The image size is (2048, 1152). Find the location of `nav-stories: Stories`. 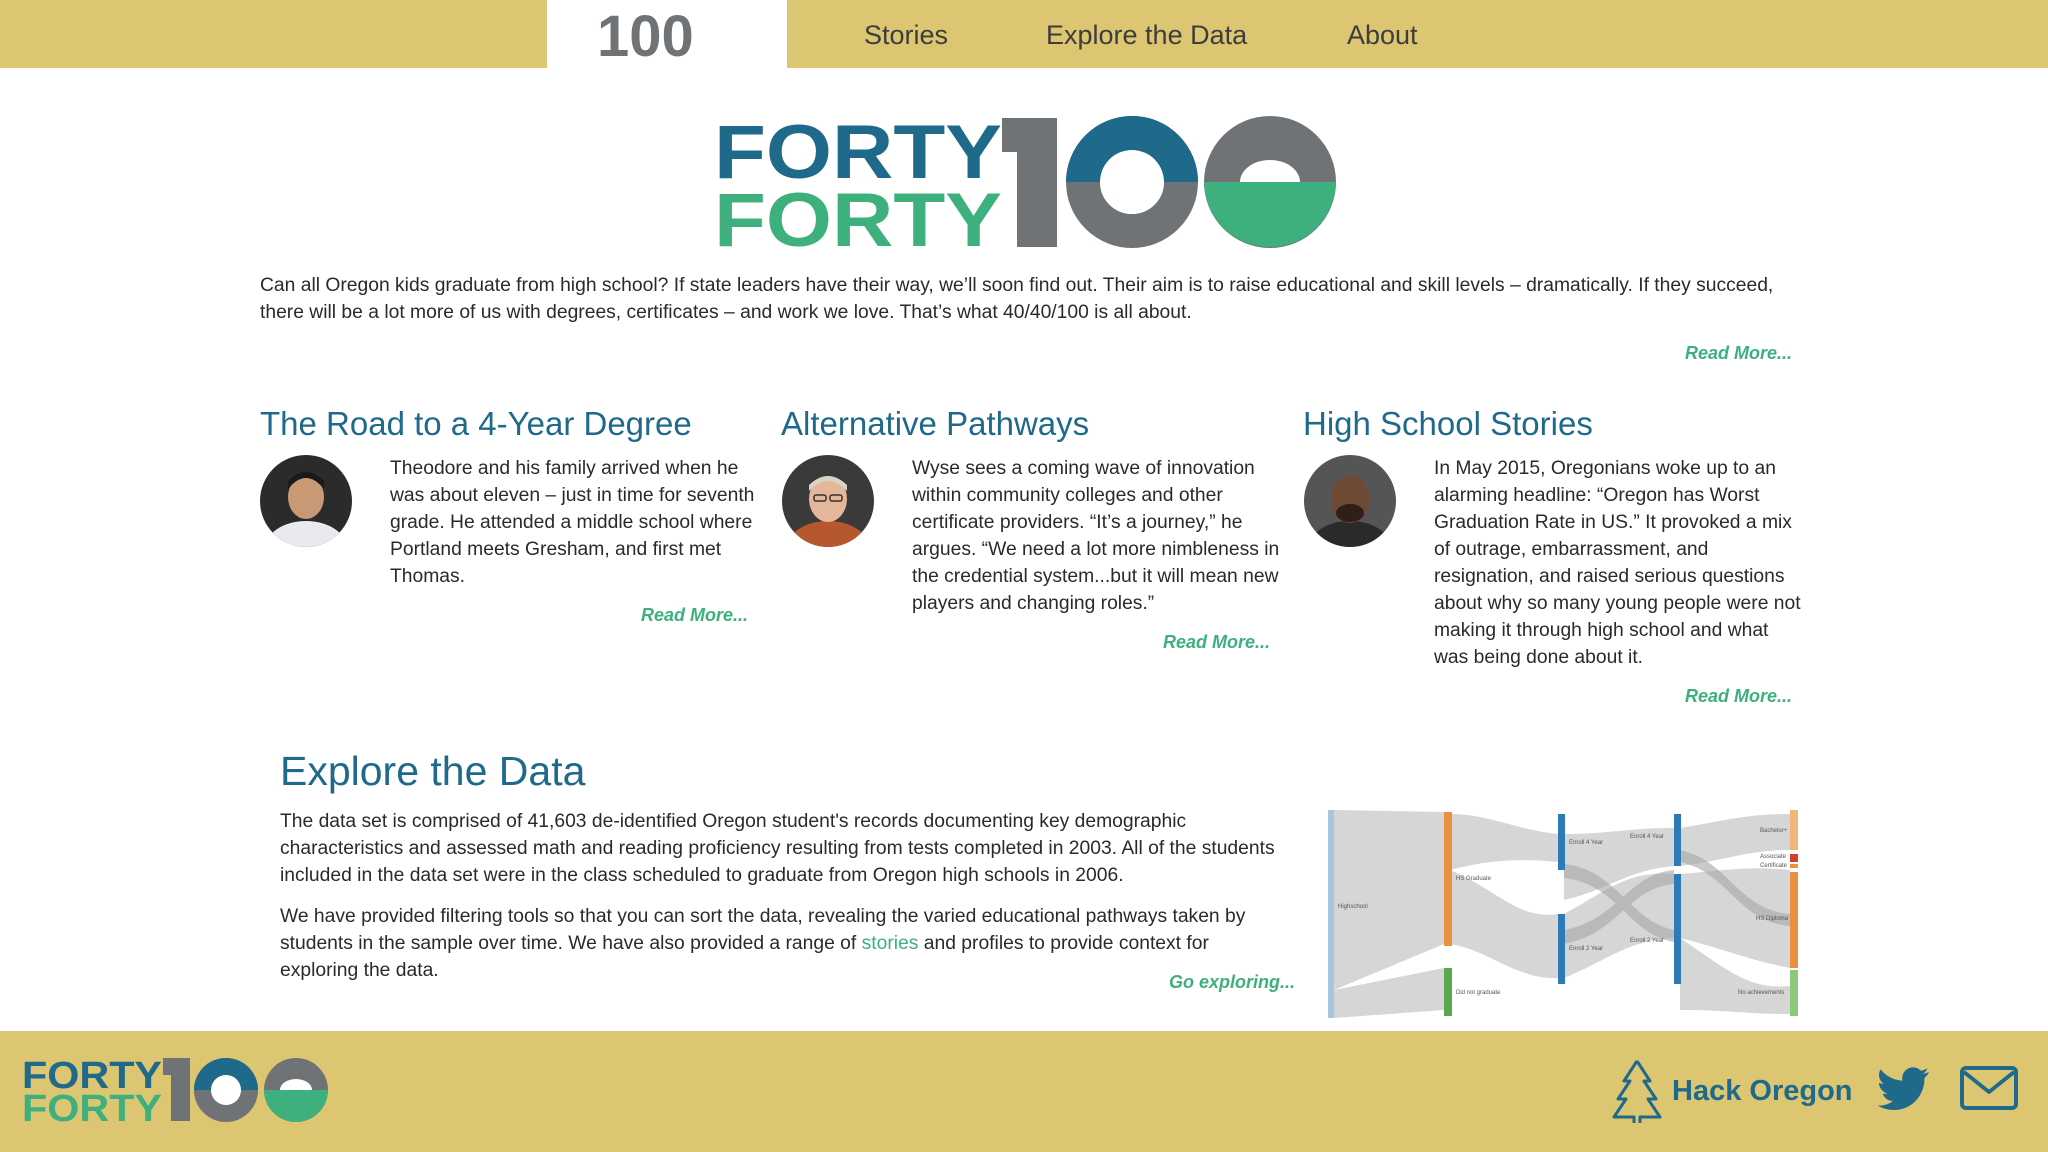

nav-stories: Stories is located at coordinates (906, 34).